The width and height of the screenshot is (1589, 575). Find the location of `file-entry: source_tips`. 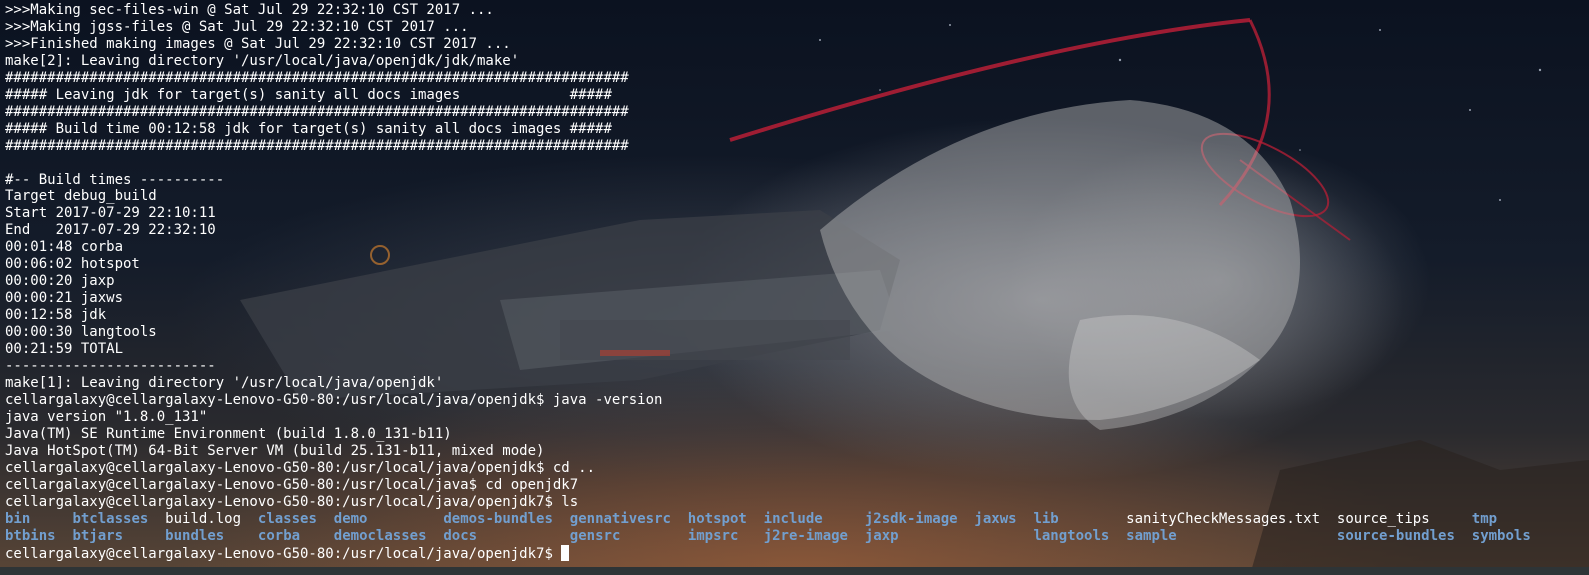

file-entry: source_tips is located at coordinates (1383, 518).